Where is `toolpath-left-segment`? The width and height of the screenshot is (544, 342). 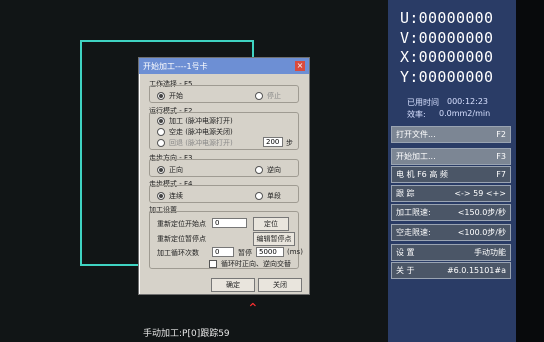
toolpath-left-segment is located at coordinates (81, 151).